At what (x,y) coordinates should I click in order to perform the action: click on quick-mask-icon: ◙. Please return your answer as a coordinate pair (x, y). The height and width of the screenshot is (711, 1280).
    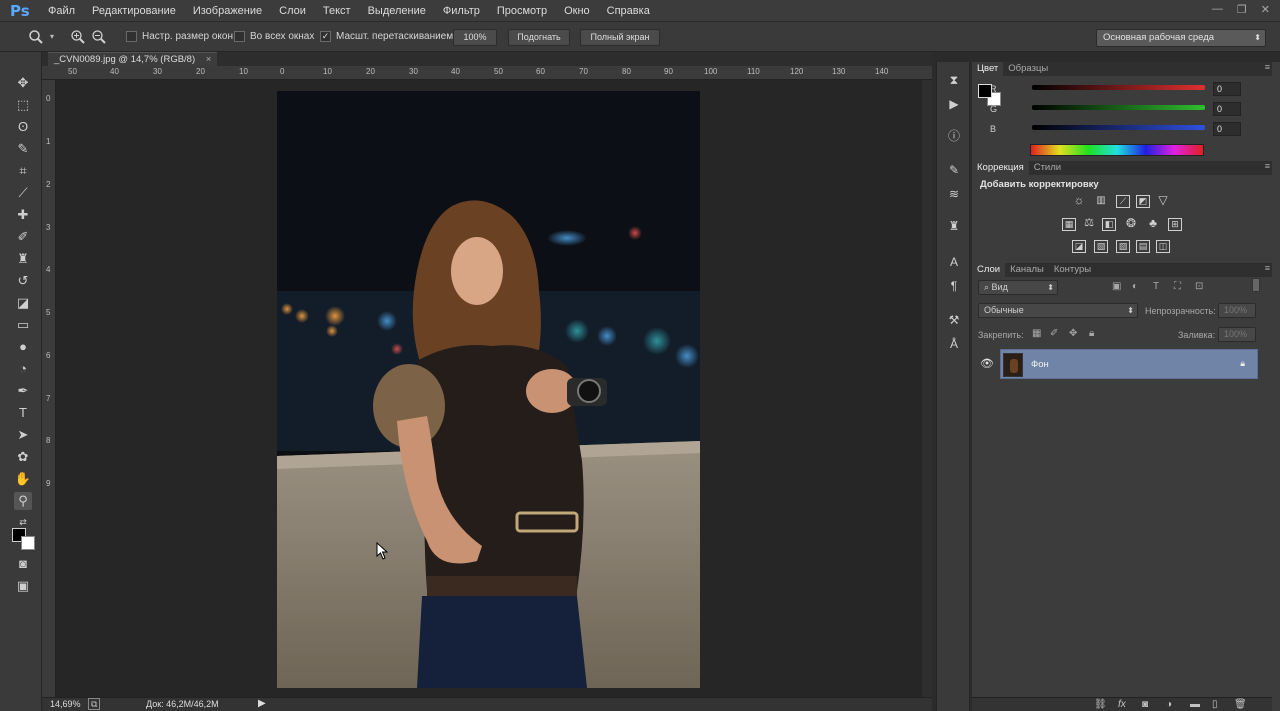
    Looking at the image, I should click on (23, 564).